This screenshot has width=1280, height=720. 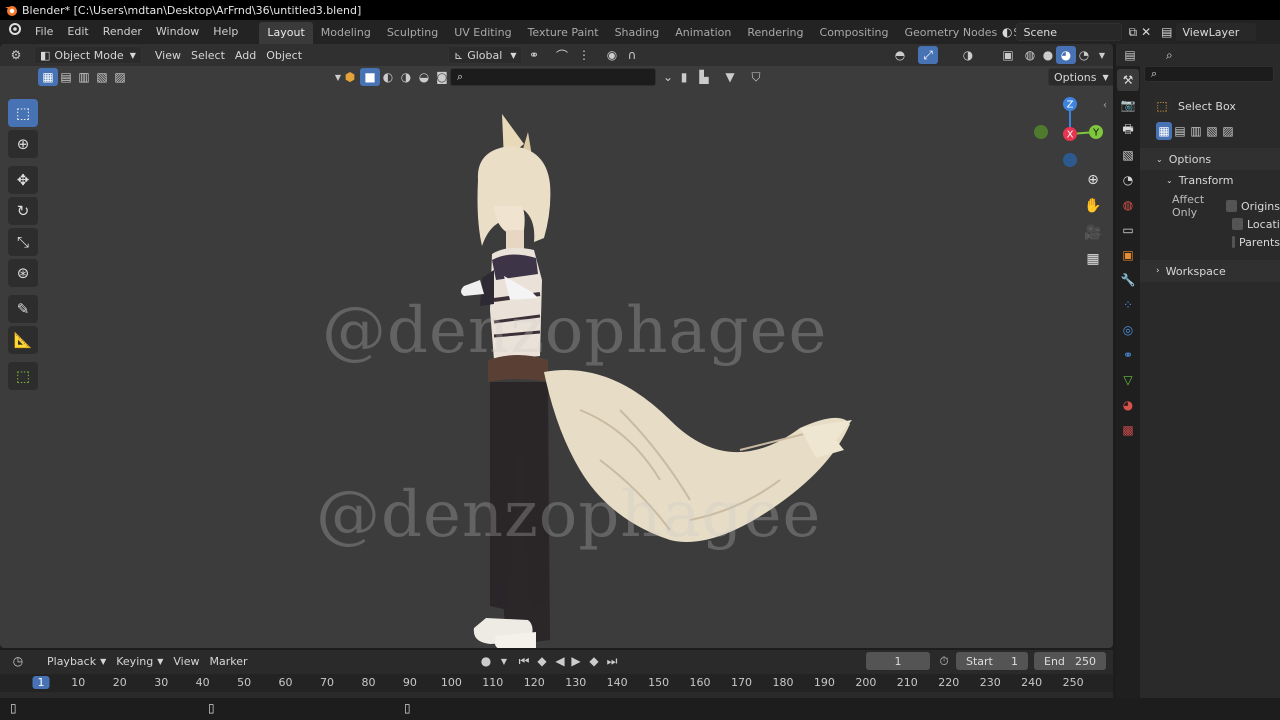 I want to click on menu-marker: Marker, so click(x=228, y=661).